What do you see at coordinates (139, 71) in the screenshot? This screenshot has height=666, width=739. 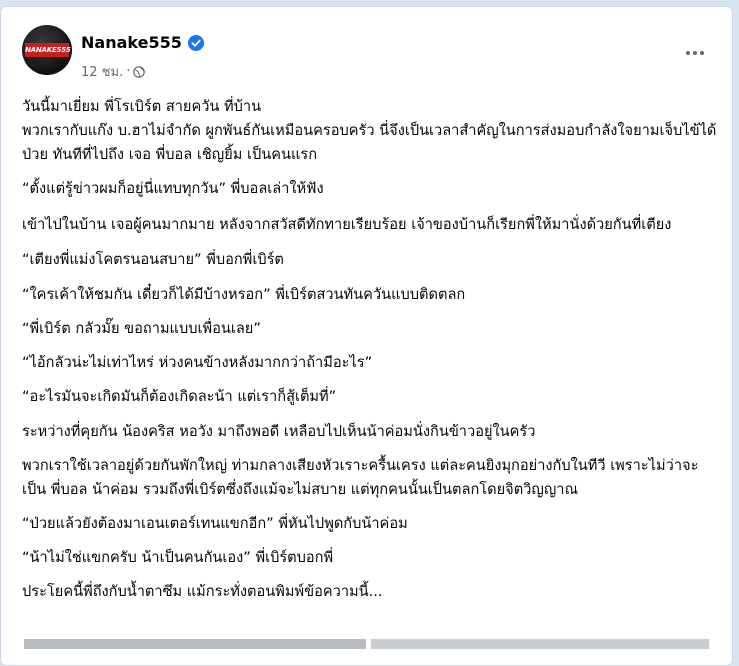 I see `globe-icon` at bounding box center [139, 71].